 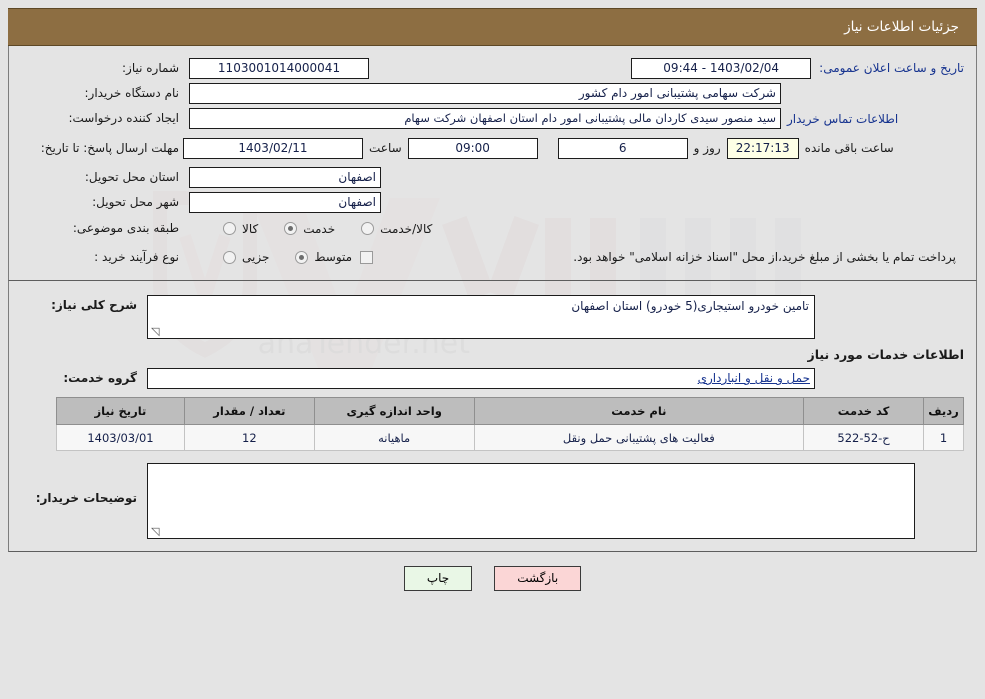 What do you see at coordinates (249, 437) in the screenshot?
I see `cell-qty: 12` at bounding box center [249, 437].